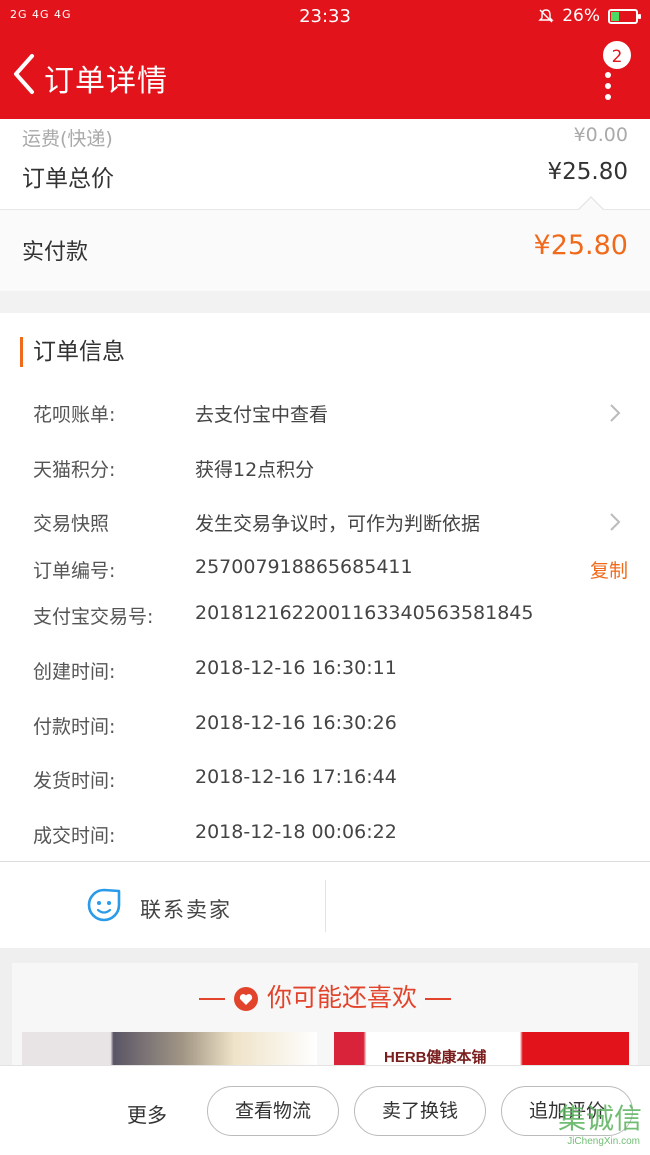  I want to click on chat-face-icon, so click(104, 905).